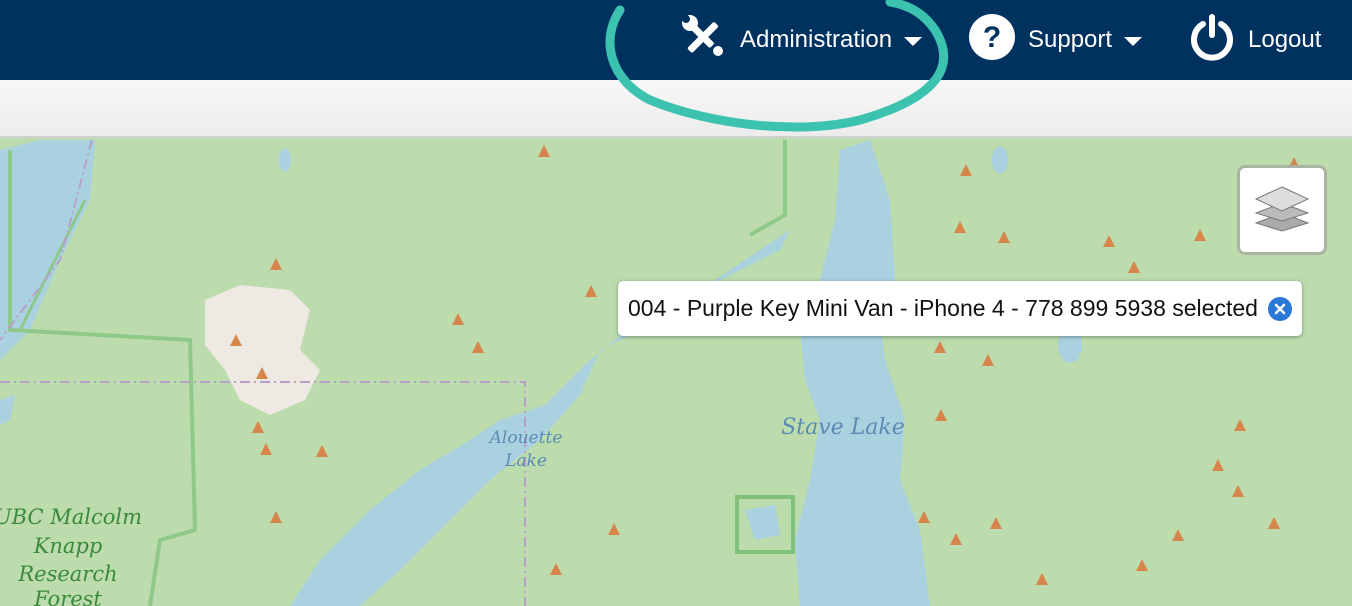  What do you see at coordinates (1285, 39) in the screenshot?
I see `logout-label: Logout` at bounding box center [1285, 39].